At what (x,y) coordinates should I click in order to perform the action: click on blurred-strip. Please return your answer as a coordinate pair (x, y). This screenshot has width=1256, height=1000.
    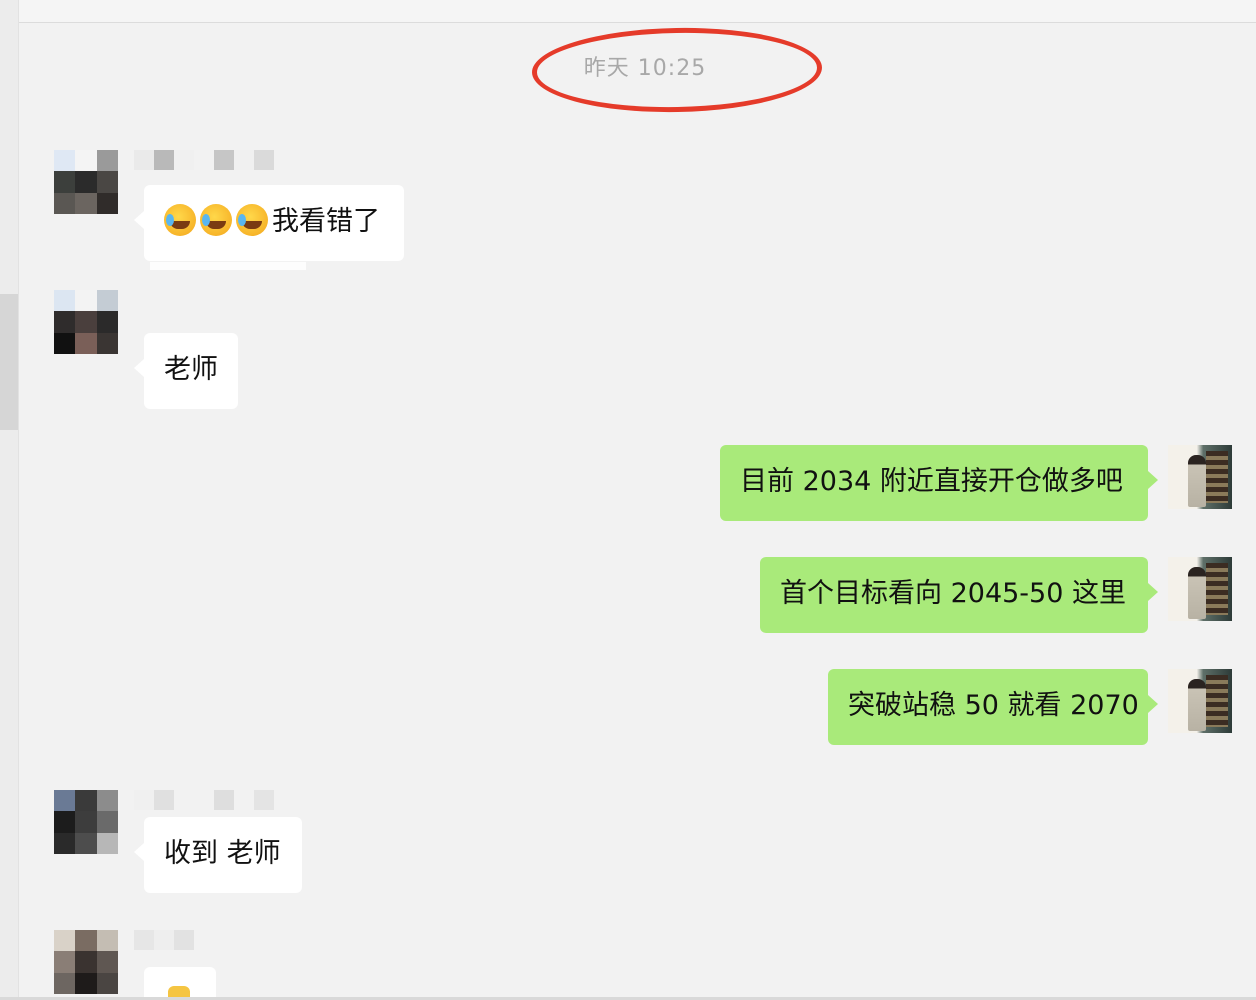
    Looking at the image, I should click on (228, 266).